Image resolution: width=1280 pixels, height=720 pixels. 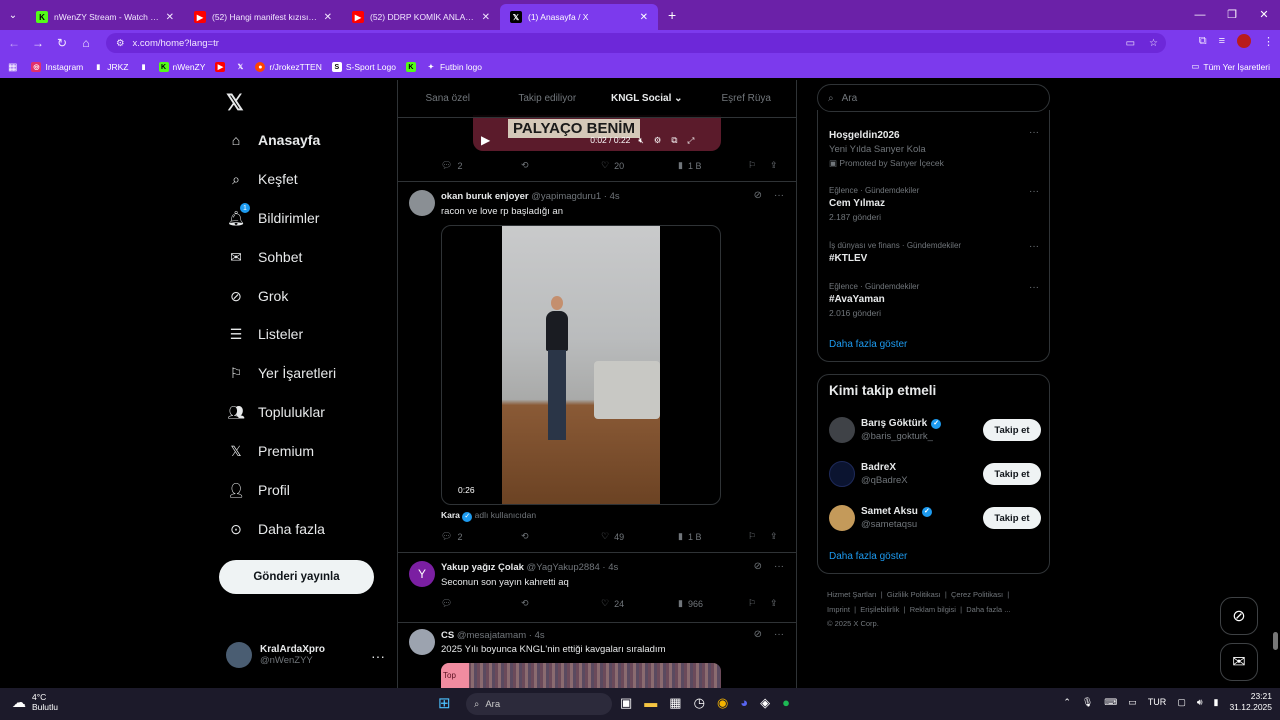 I want to click on tweet-image: Top, so click(x=581, y=675).